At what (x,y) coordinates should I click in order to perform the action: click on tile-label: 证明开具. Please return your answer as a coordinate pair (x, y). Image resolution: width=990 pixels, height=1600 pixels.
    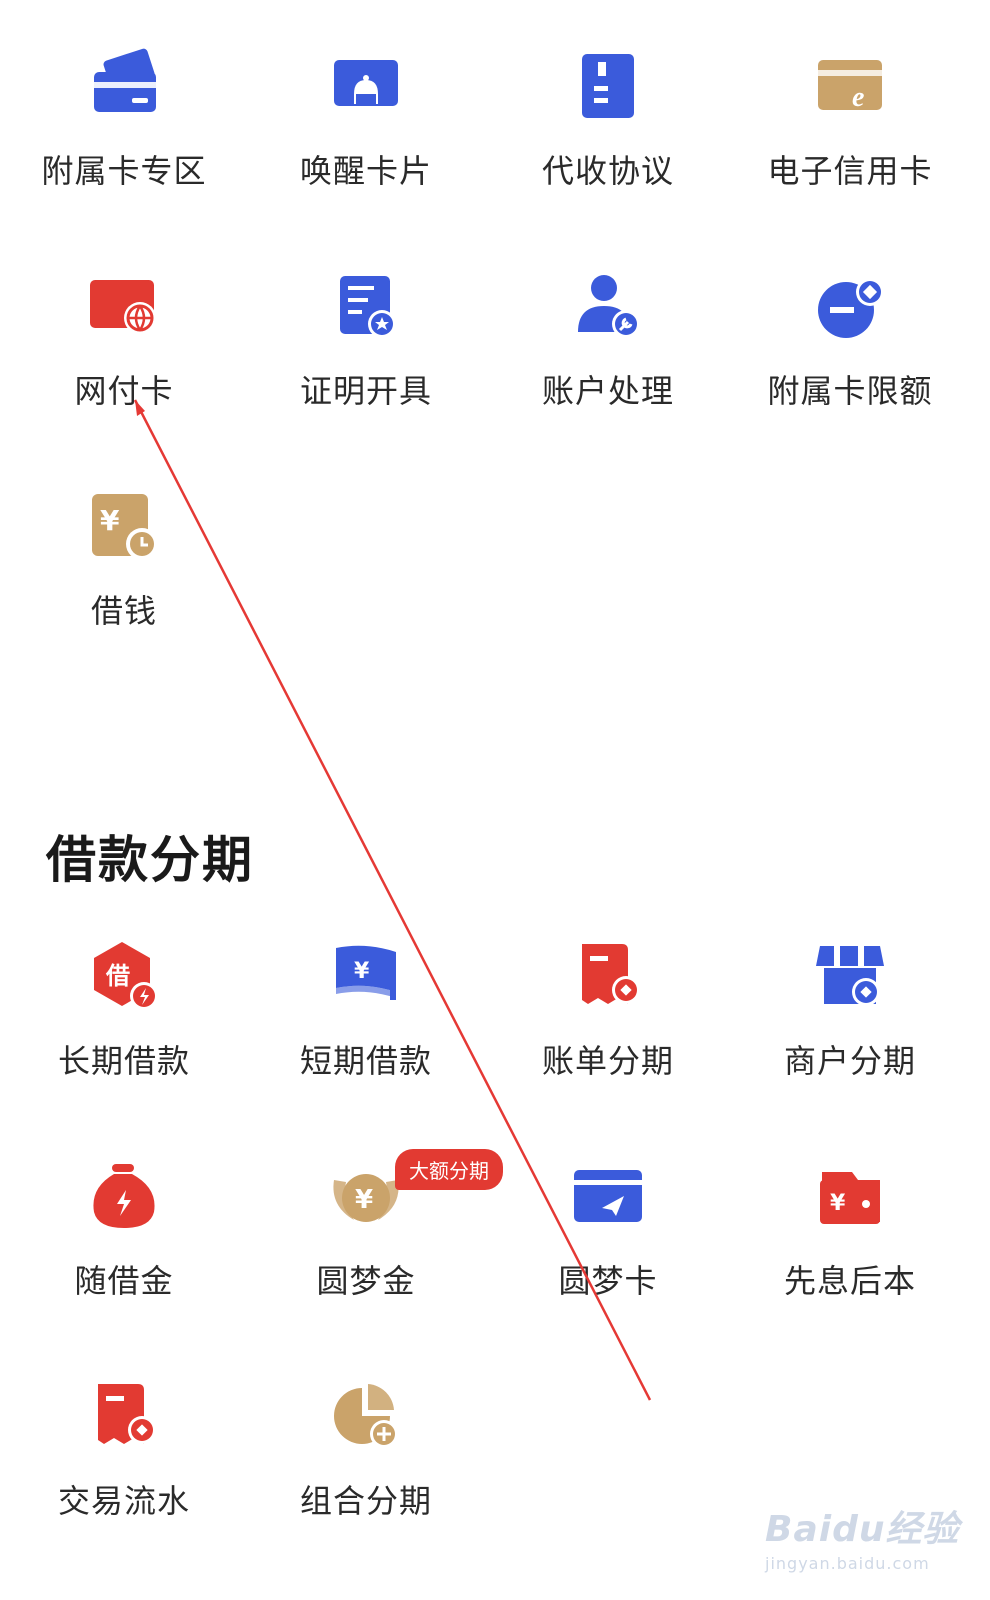
    Looking at the image, I should click on (365, 391).